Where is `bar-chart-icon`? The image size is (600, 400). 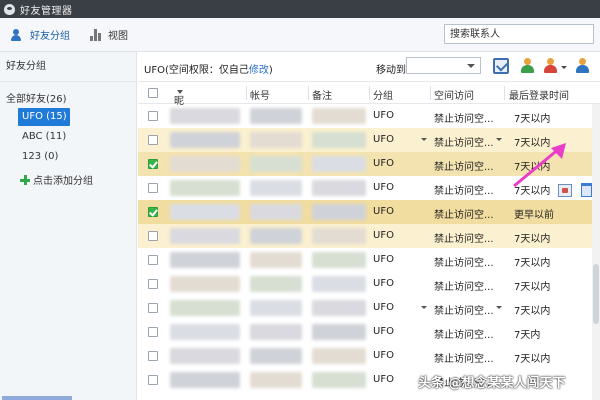 bar-chart-icon is located at coordinates (96, 34).